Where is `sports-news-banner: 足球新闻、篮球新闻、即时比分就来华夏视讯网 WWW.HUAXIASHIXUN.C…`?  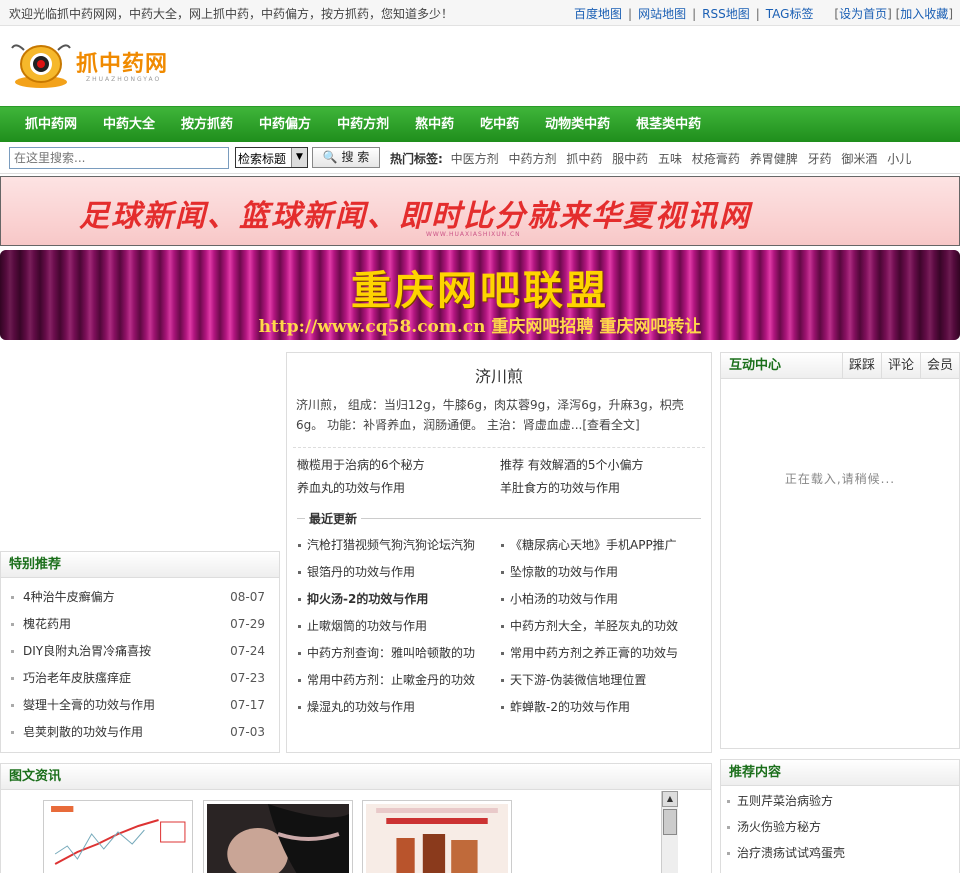
sports-news-banner: 足球新闻、篮球新闻、即时比分就来华夏视讯网 WWW.HUAXIASHIXUN.C… is located at coordinates (480, 211).